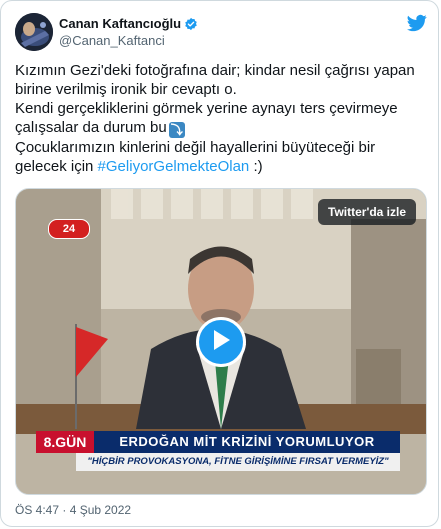 The image size is (441, 529). Describe the element at coordinates (65, 442) in the screenshot. I see `ticker-day-label: 8.GÜN` at that location.